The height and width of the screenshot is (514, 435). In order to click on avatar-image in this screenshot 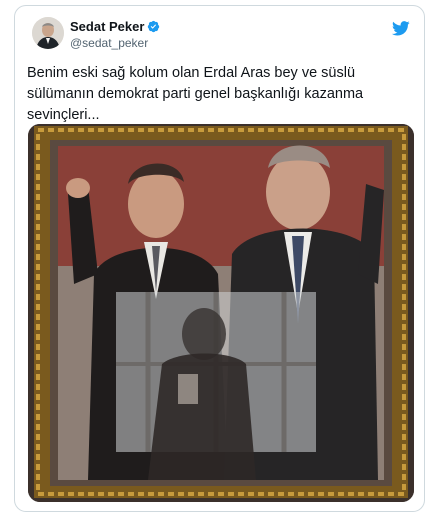, I will do `click(48, 33)`.